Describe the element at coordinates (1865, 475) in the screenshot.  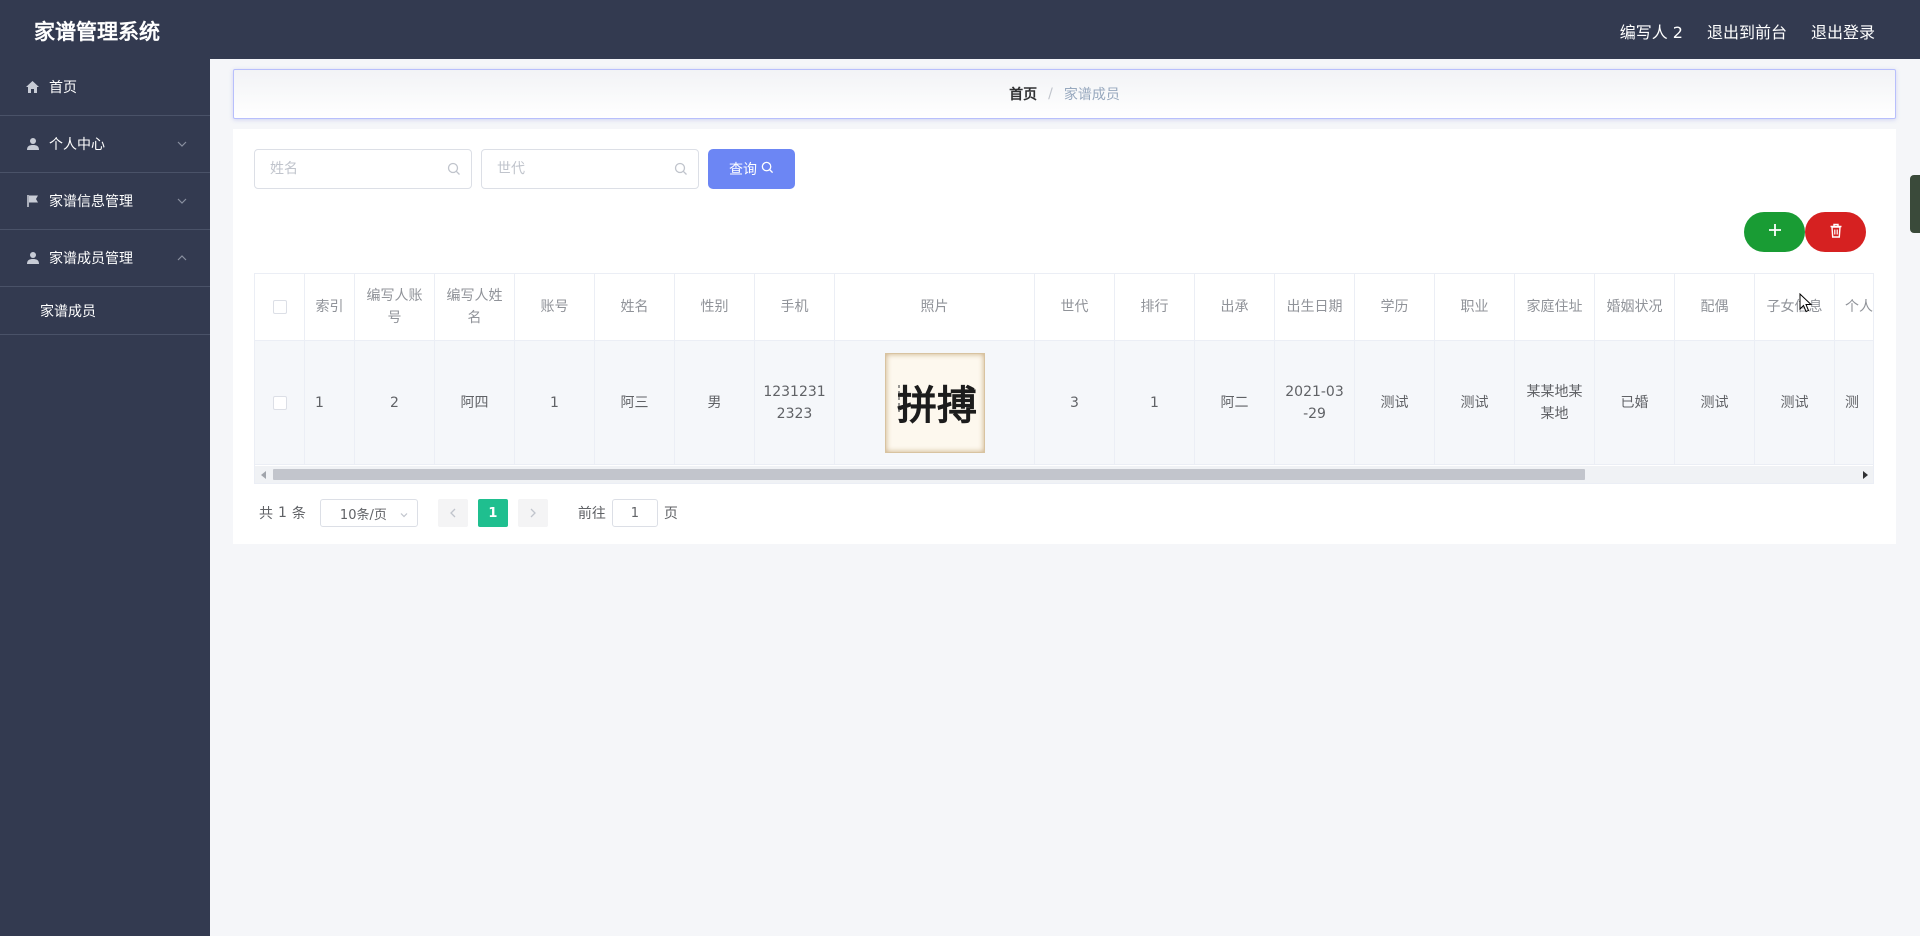
I see `scroll-right-icon` at that location.